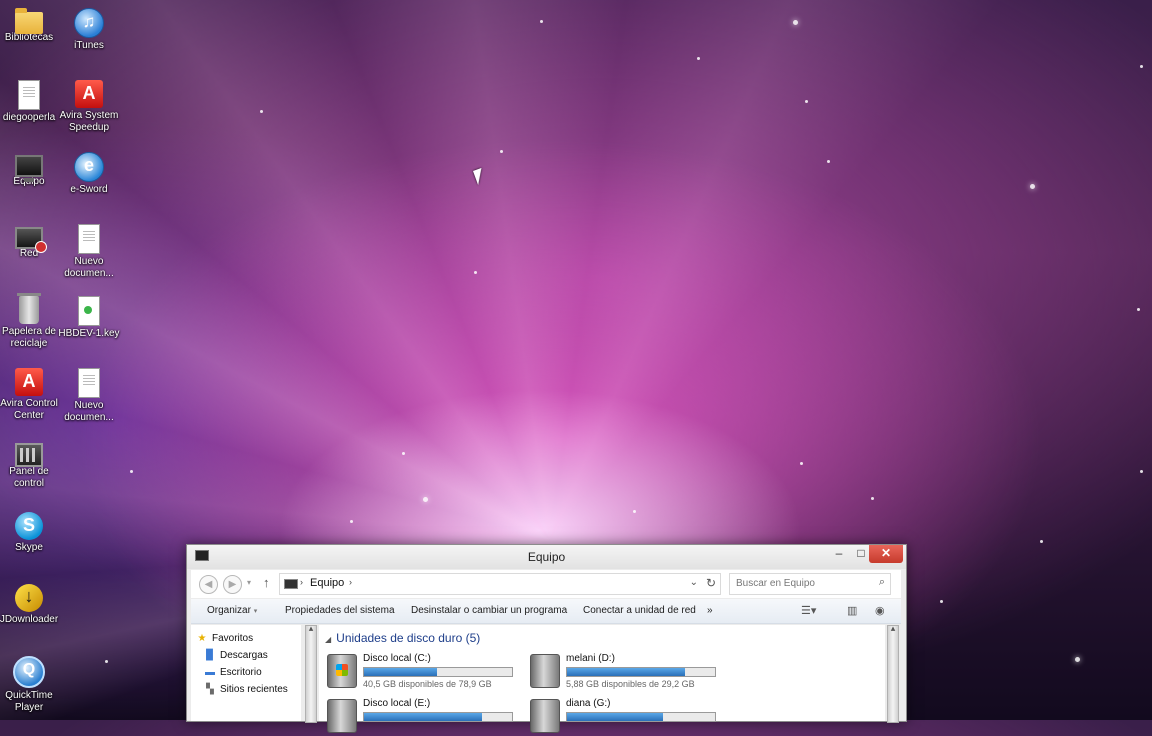  I want to click on preview-pane-icon: ▥, so click(852, 610).